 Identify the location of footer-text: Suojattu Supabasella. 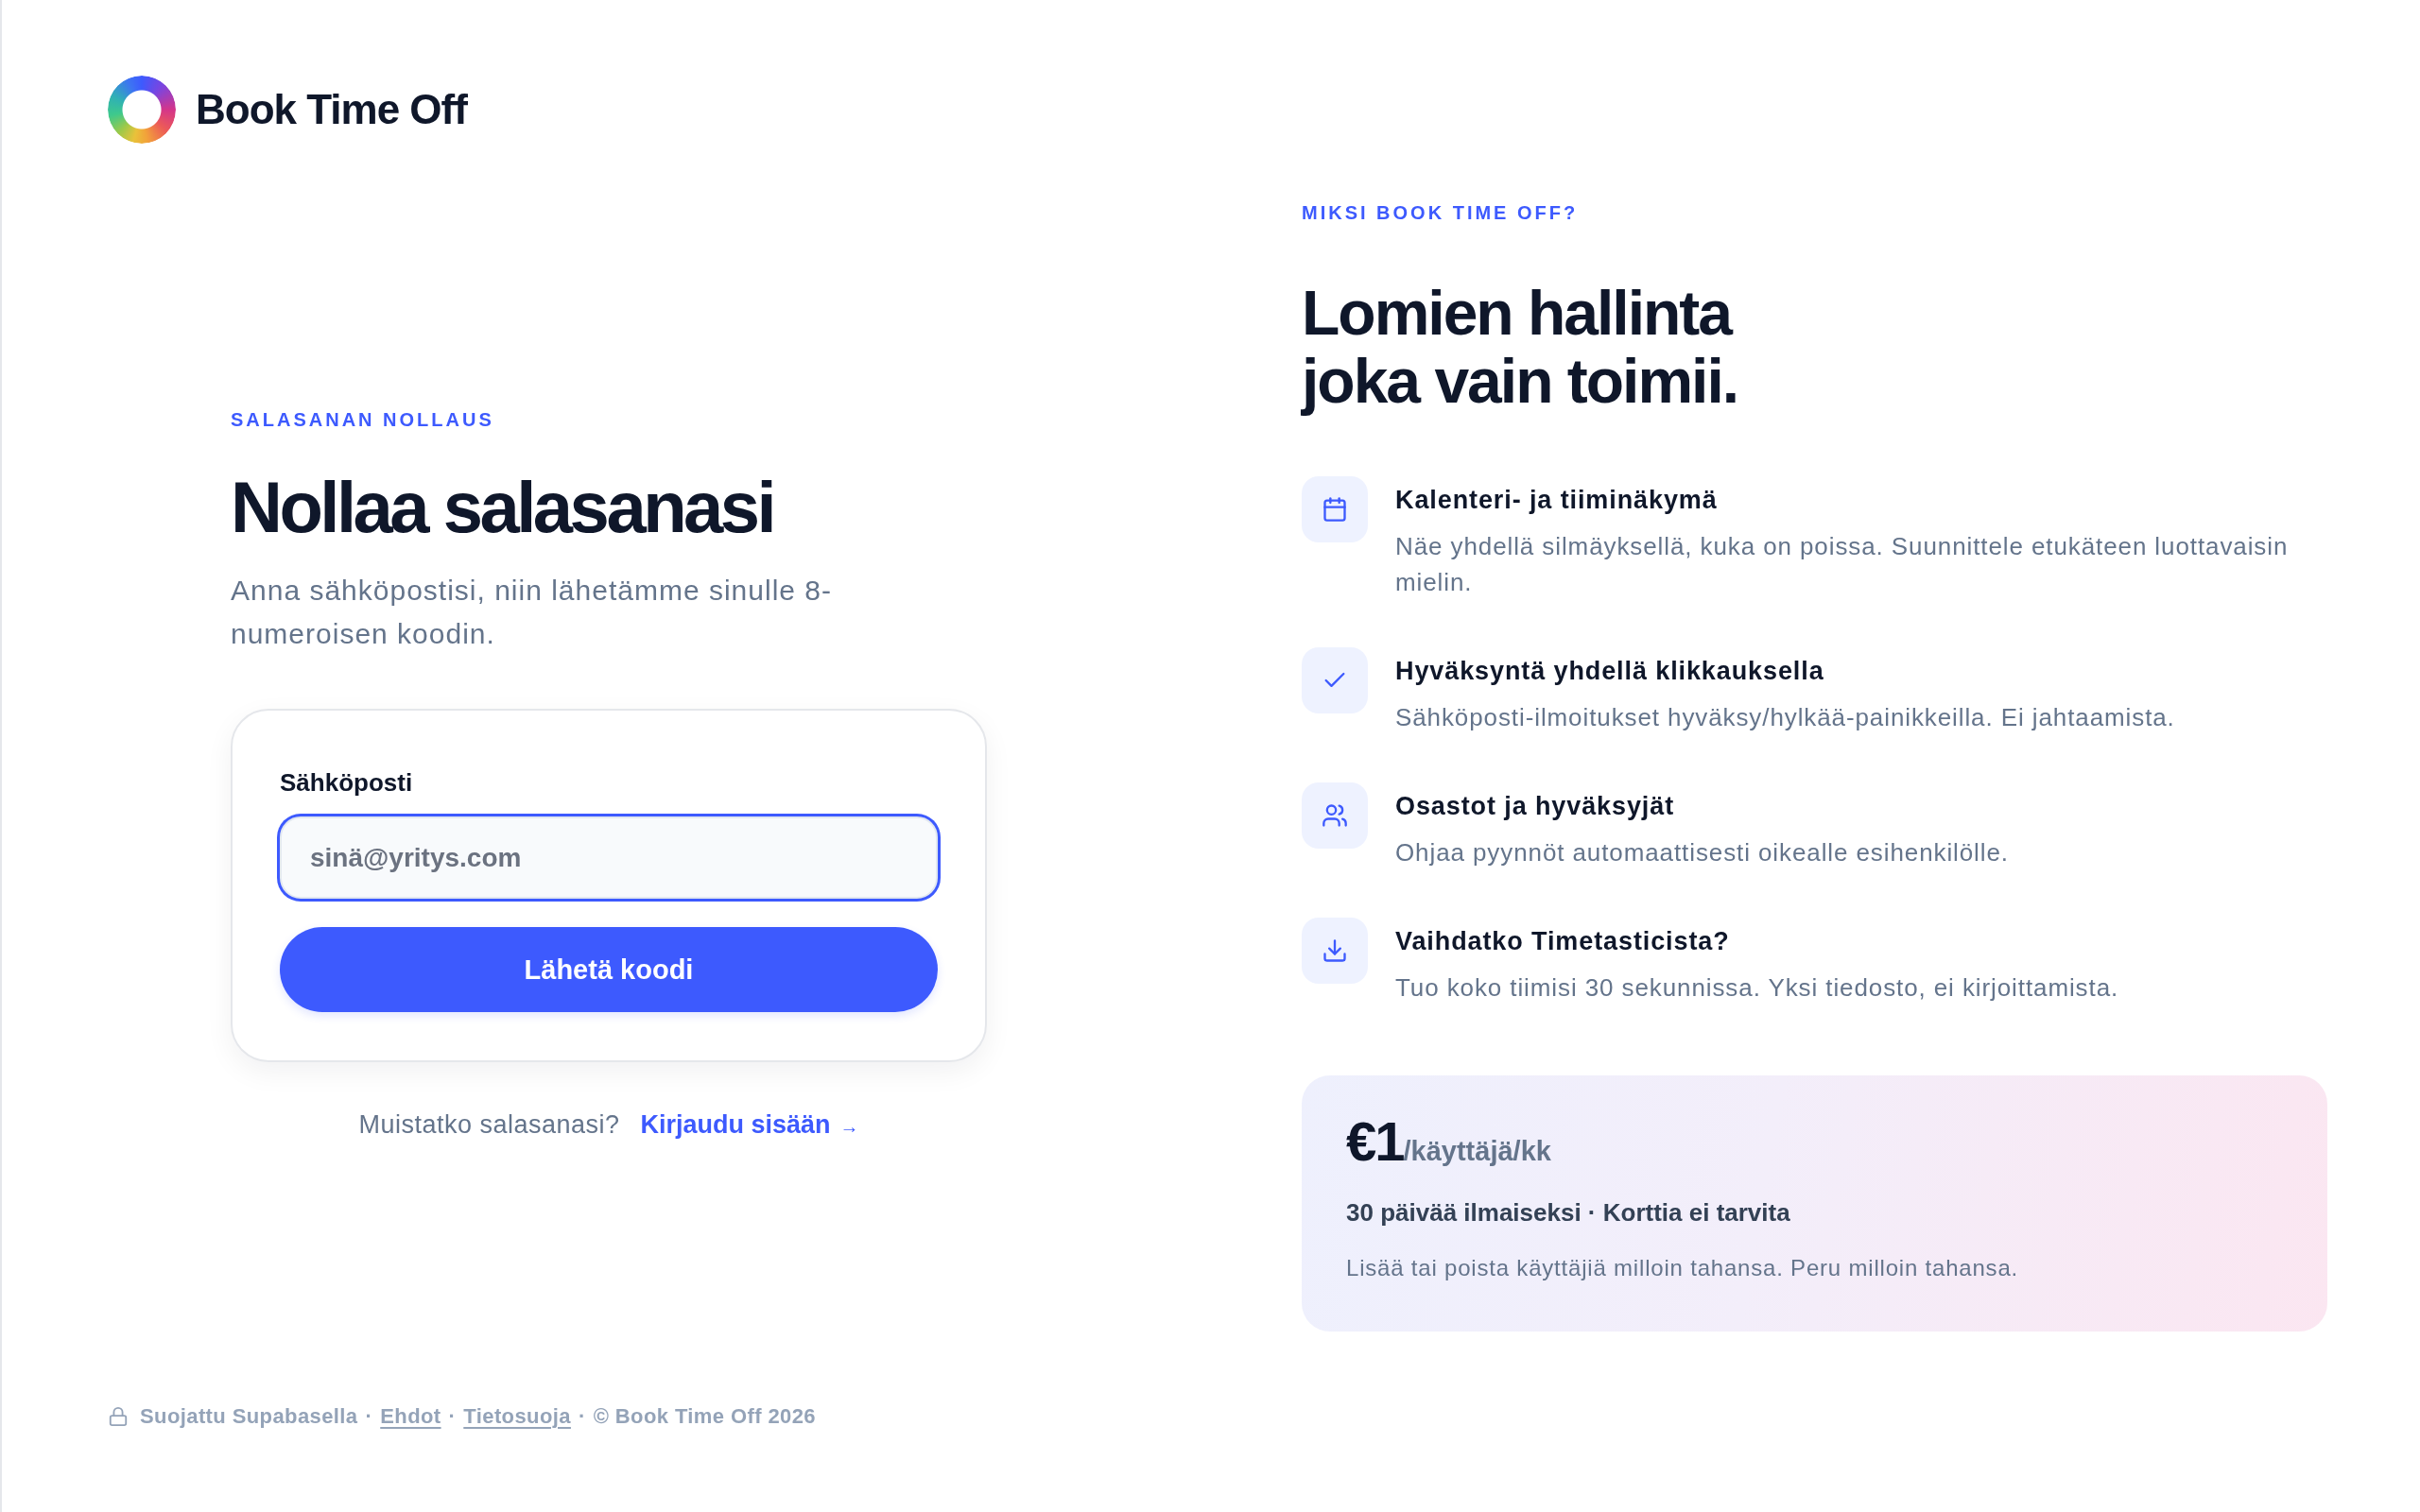
(249, 1416).